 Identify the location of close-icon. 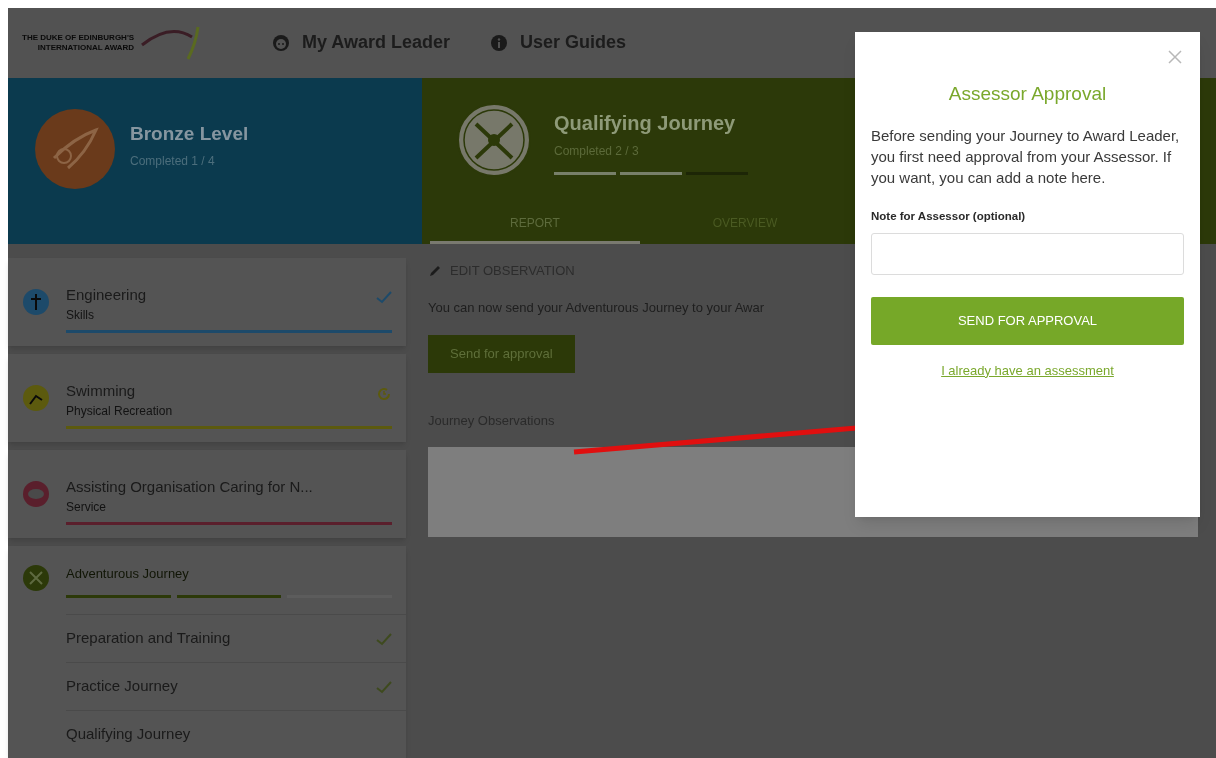
(1175, 57).